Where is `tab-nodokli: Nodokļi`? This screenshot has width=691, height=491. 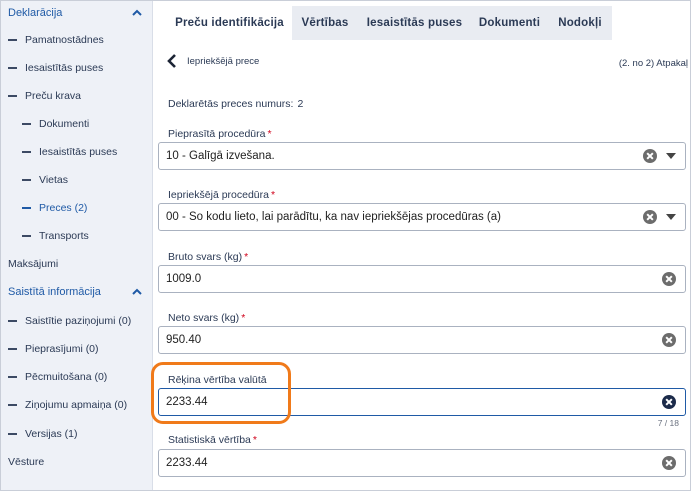 tab-nodokli: Nodokļi is located at coordinates (580, 23).